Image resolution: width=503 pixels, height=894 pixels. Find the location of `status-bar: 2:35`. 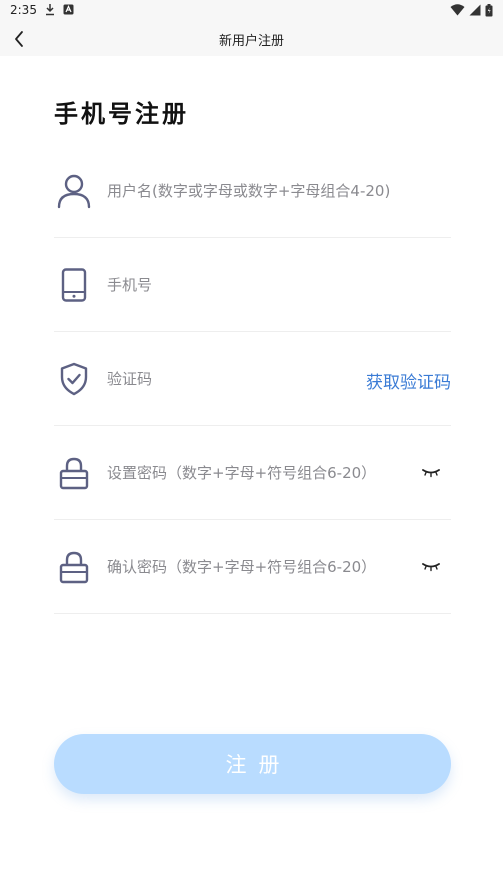

status-bar: 2:35 is located at coordinates (251, 11).